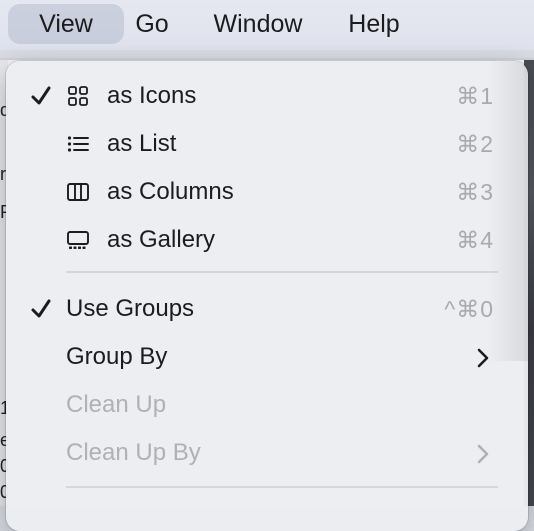 The height and width of the screenshot is (531, 534). What do you see at coordinates (267, 405) in the screenshot?
I see `menu-item-clean-up: Clean Up` at bounding box center [267, 405].